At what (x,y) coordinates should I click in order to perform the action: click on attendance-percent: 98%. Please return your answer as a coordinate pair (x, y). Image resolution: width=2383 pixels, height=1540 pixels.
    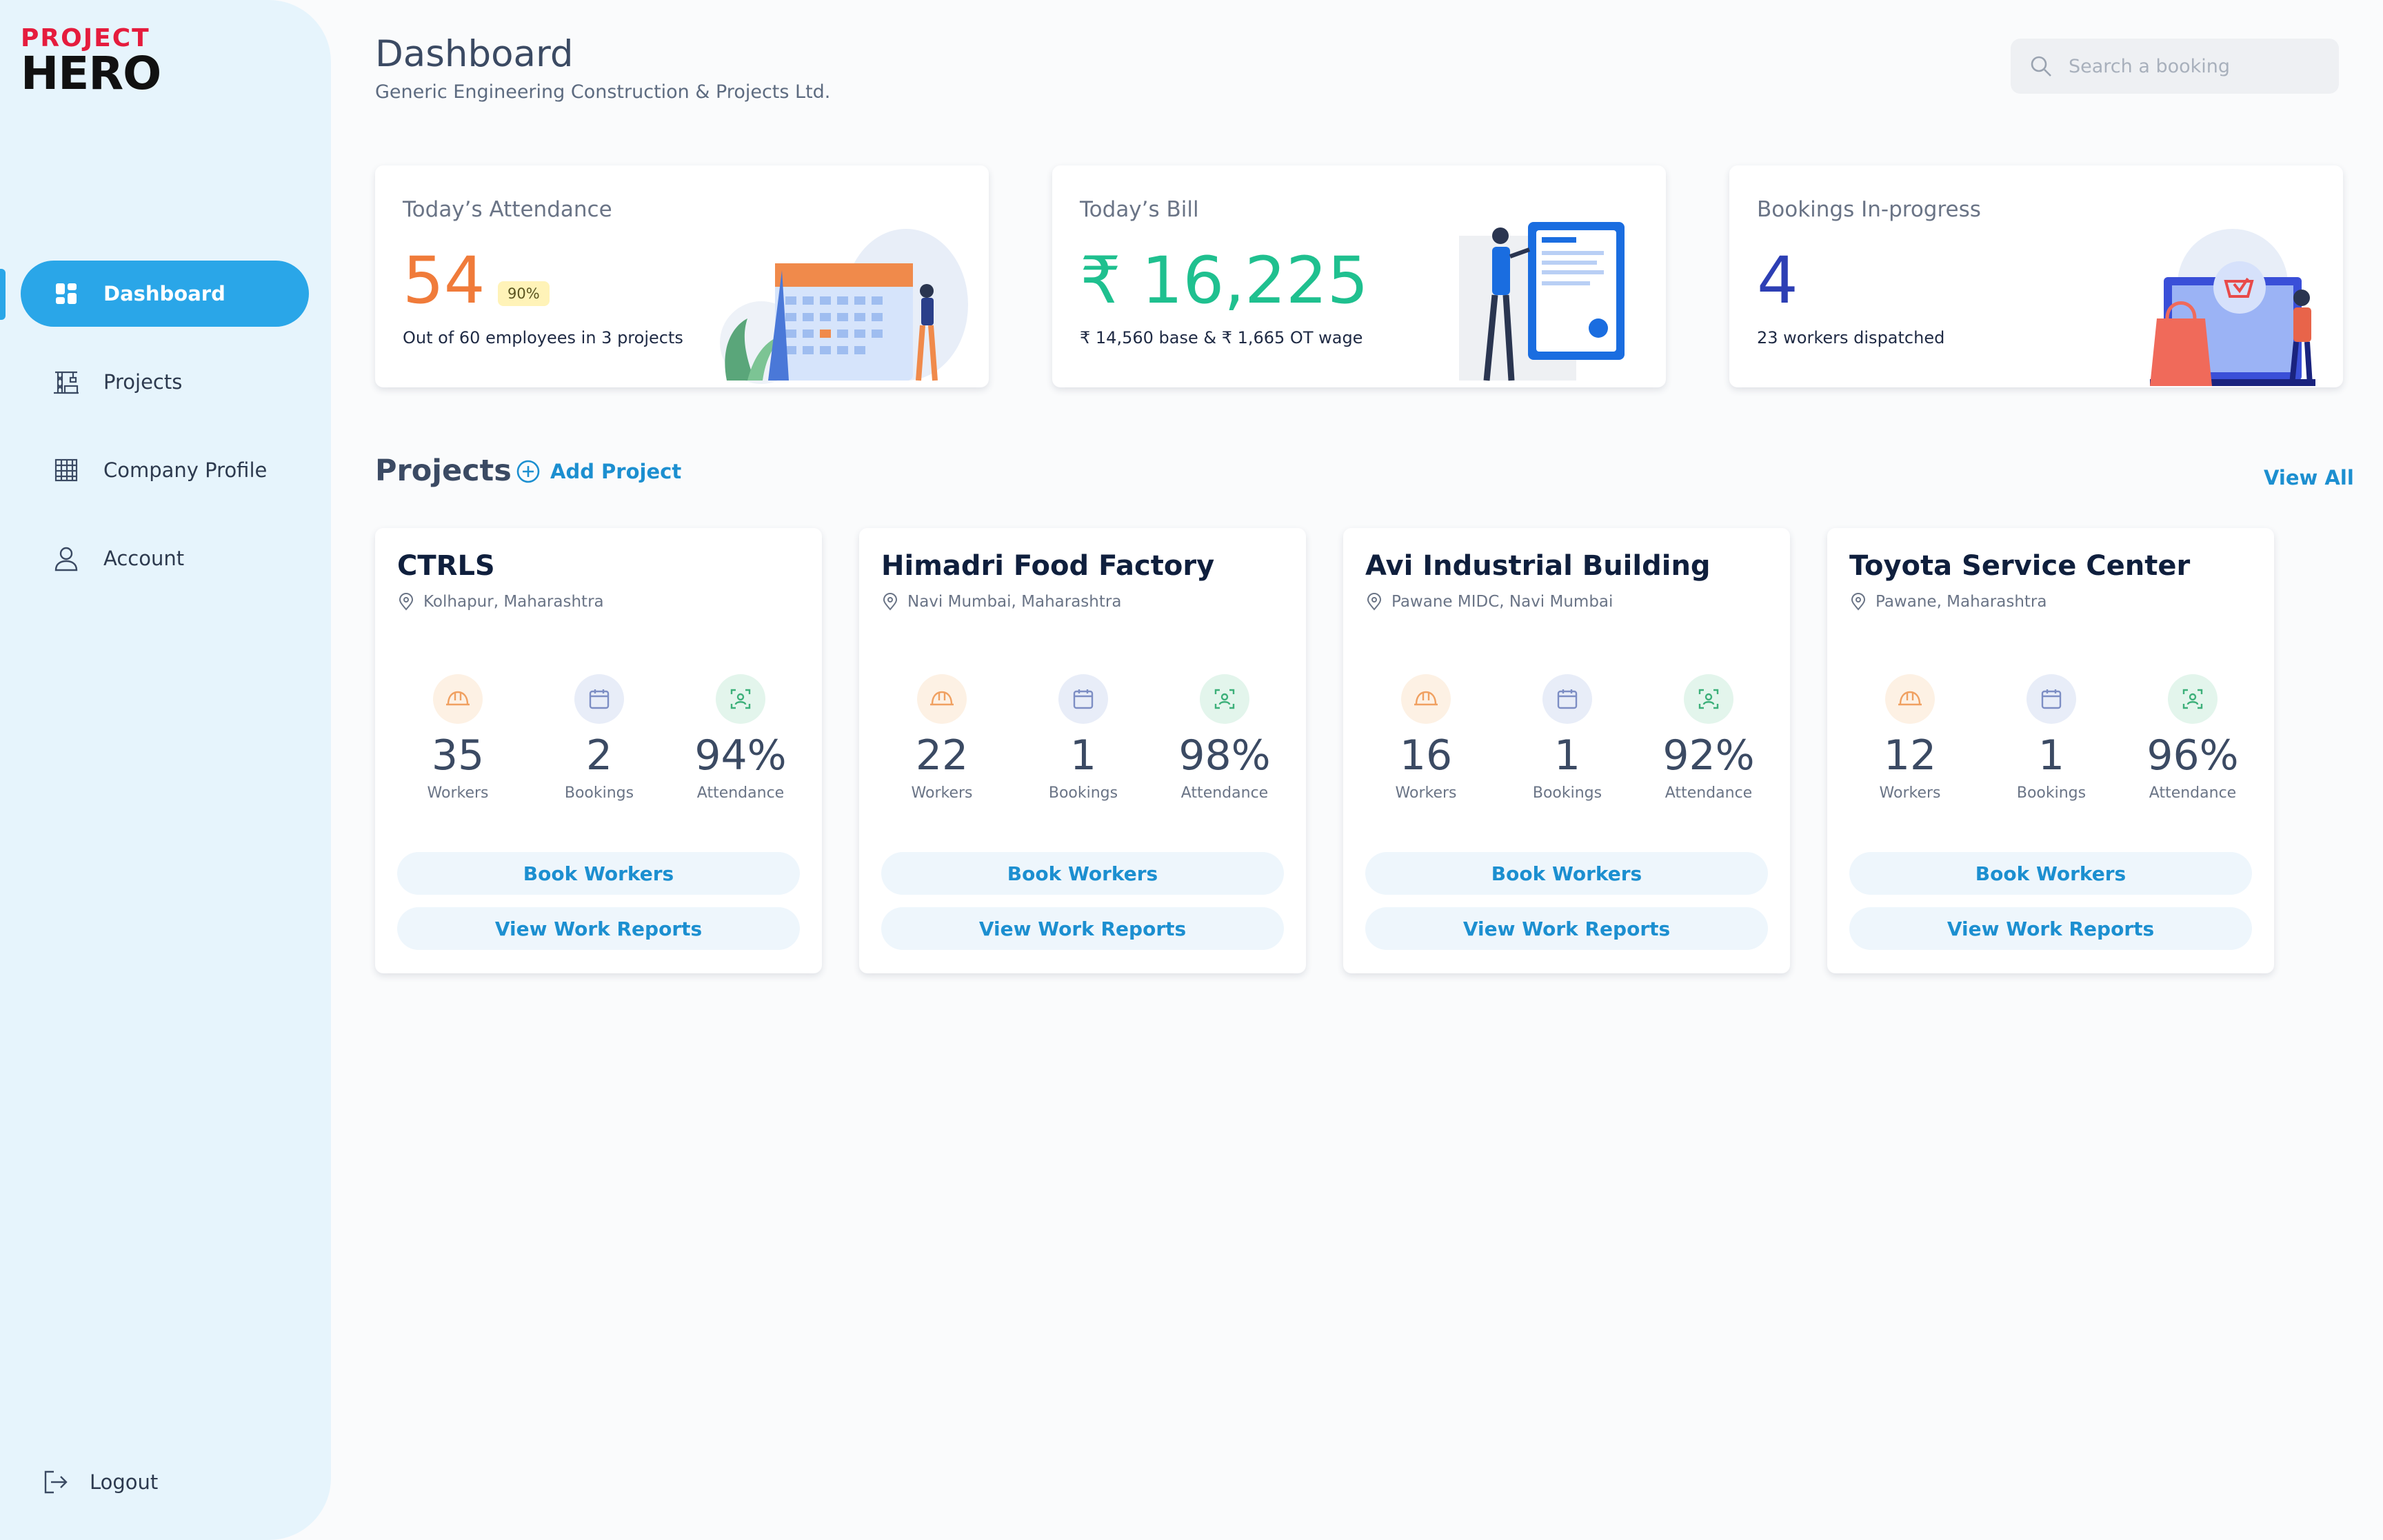
    Looking at the image, I should click on (1224, 756).